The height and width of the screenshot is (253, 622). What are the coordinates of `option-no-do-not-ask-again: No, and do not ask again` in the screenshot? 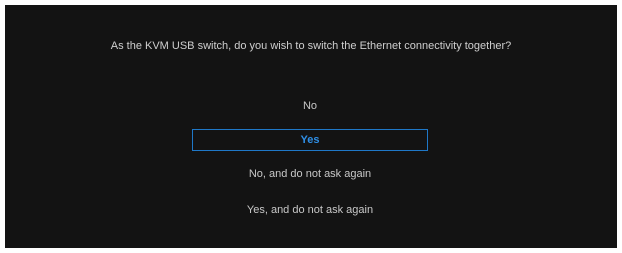 It's located at (310, 174).